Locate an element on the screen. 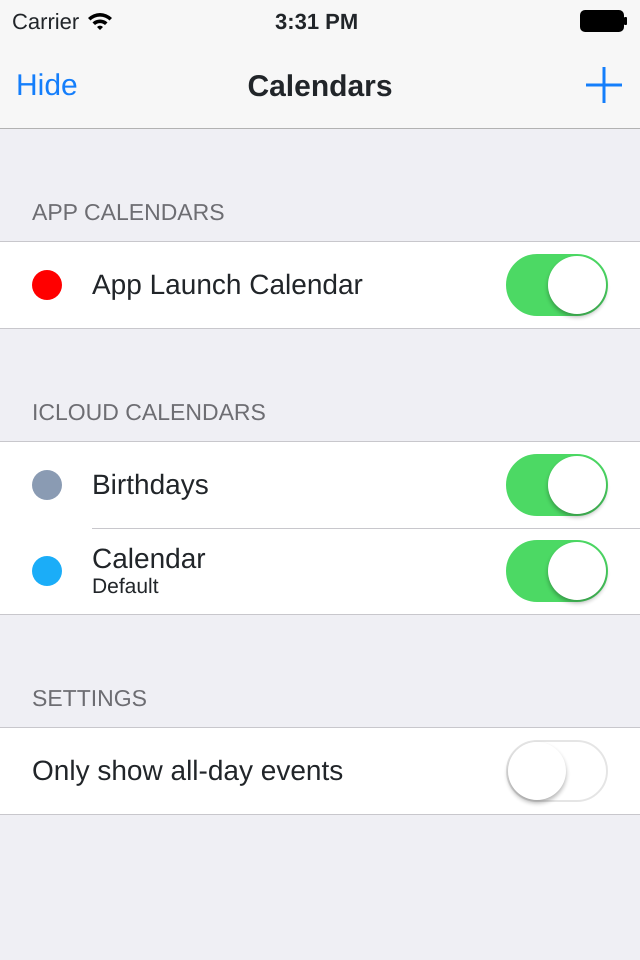 The height and width of the screenshot is (960, 640). row-label: Calendar is located at coordinates (149, 559).